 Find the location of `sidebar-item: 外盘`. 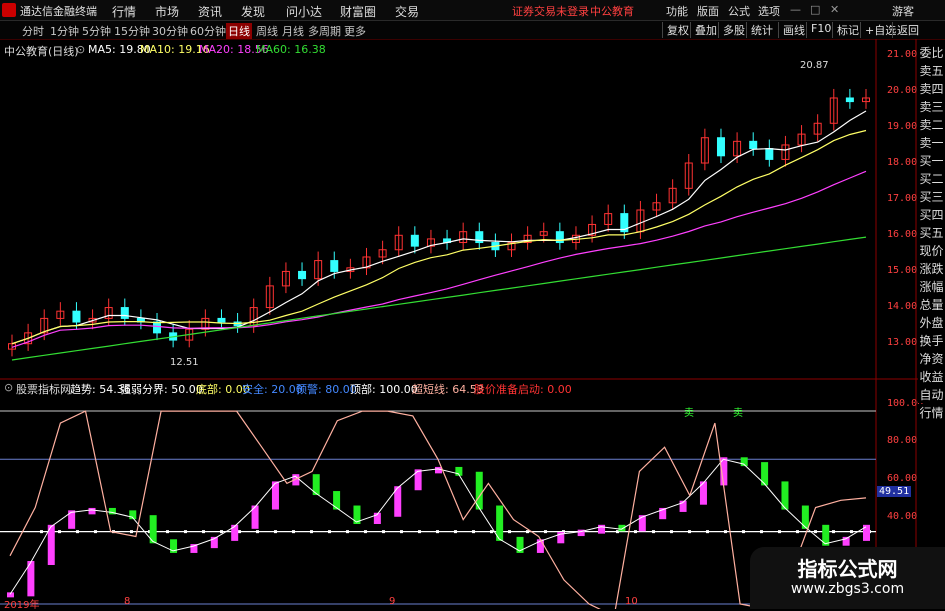

sidebar-item: 外盘 is located at coordinates (931, 322).